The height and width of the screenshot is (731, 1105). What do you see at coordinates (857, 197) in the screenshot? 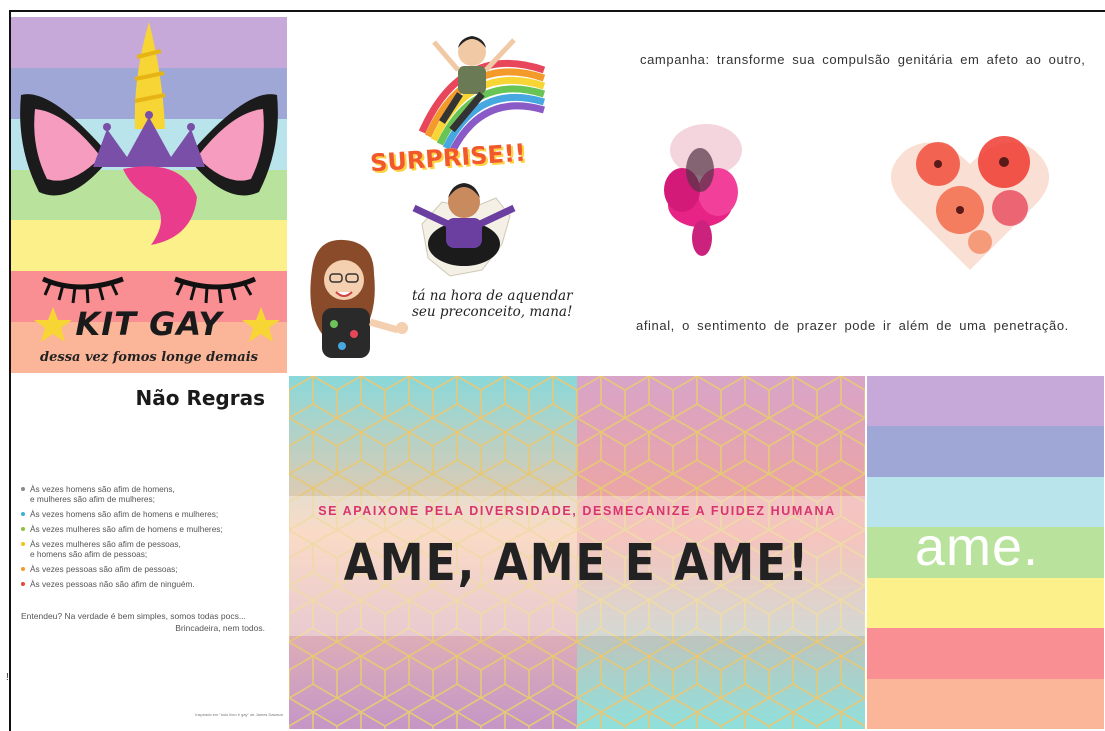
I see `watercolor-flowers` at bounding box center [857, 197].